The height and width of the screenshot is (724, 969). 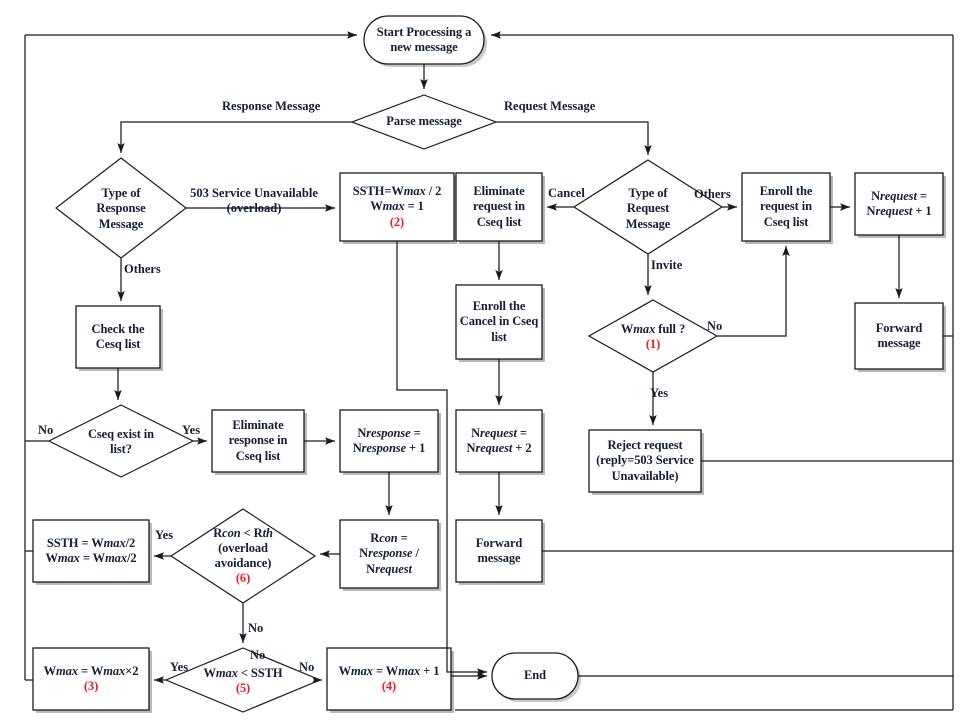 I want to click on edge-label-cseq-no: No, so click(x=46, y=430).